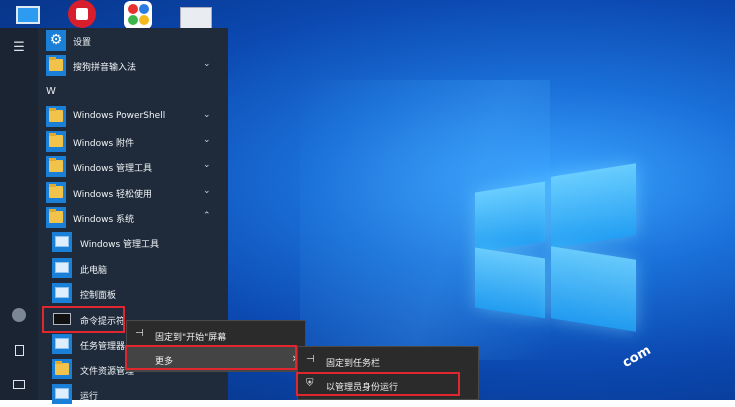  I want to click on control-panel-tile, so click(62, 293).